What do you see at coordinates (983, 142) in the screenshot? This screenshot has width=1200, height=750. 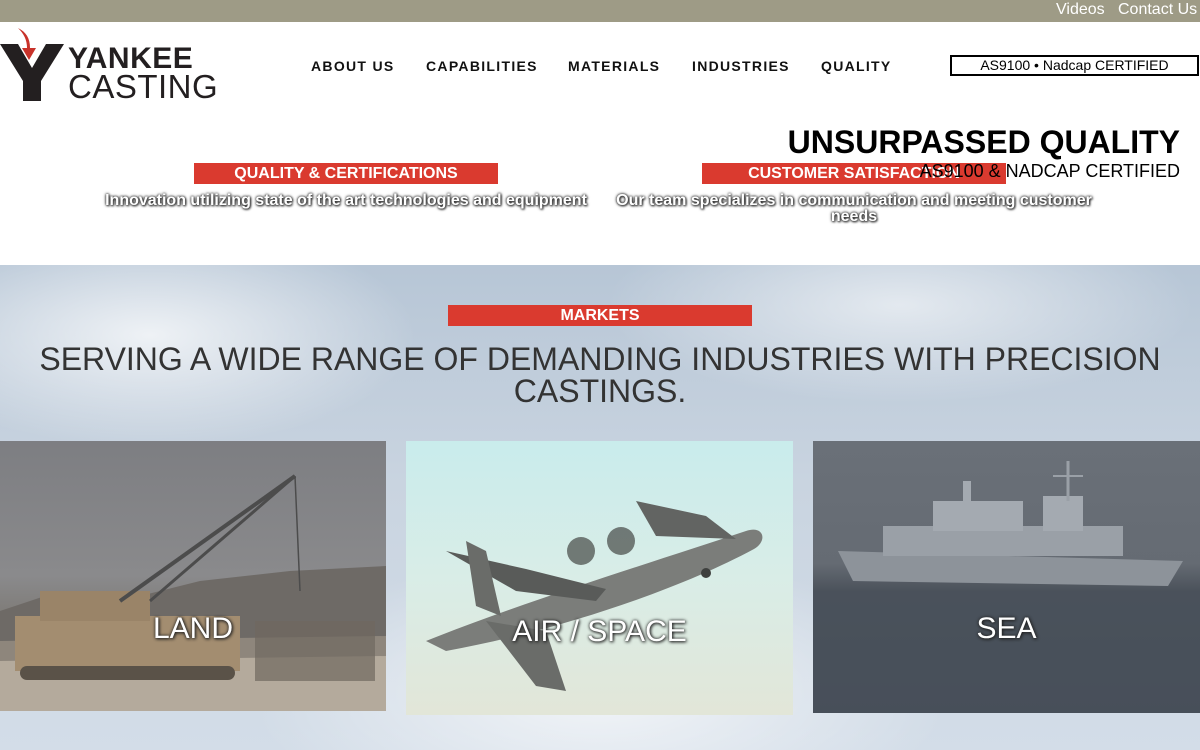 I see `hero-title: UNSURPASSED QUALITY` at bounding box center [983, 142].